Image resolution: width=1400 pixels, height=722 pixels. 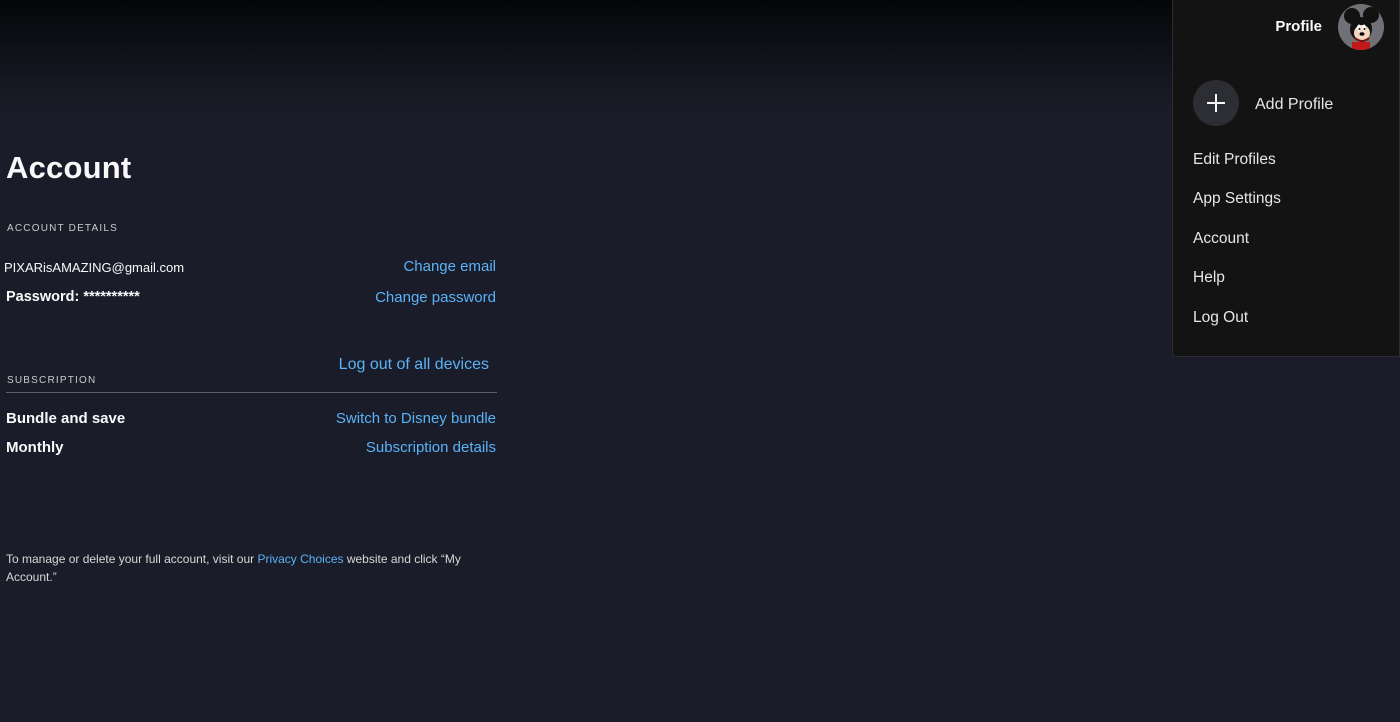 What do you see at coordinates (1294, 105) in the screenshot?
I see `add-profile-label: Add Profile` at bounding box center [1294, 105].